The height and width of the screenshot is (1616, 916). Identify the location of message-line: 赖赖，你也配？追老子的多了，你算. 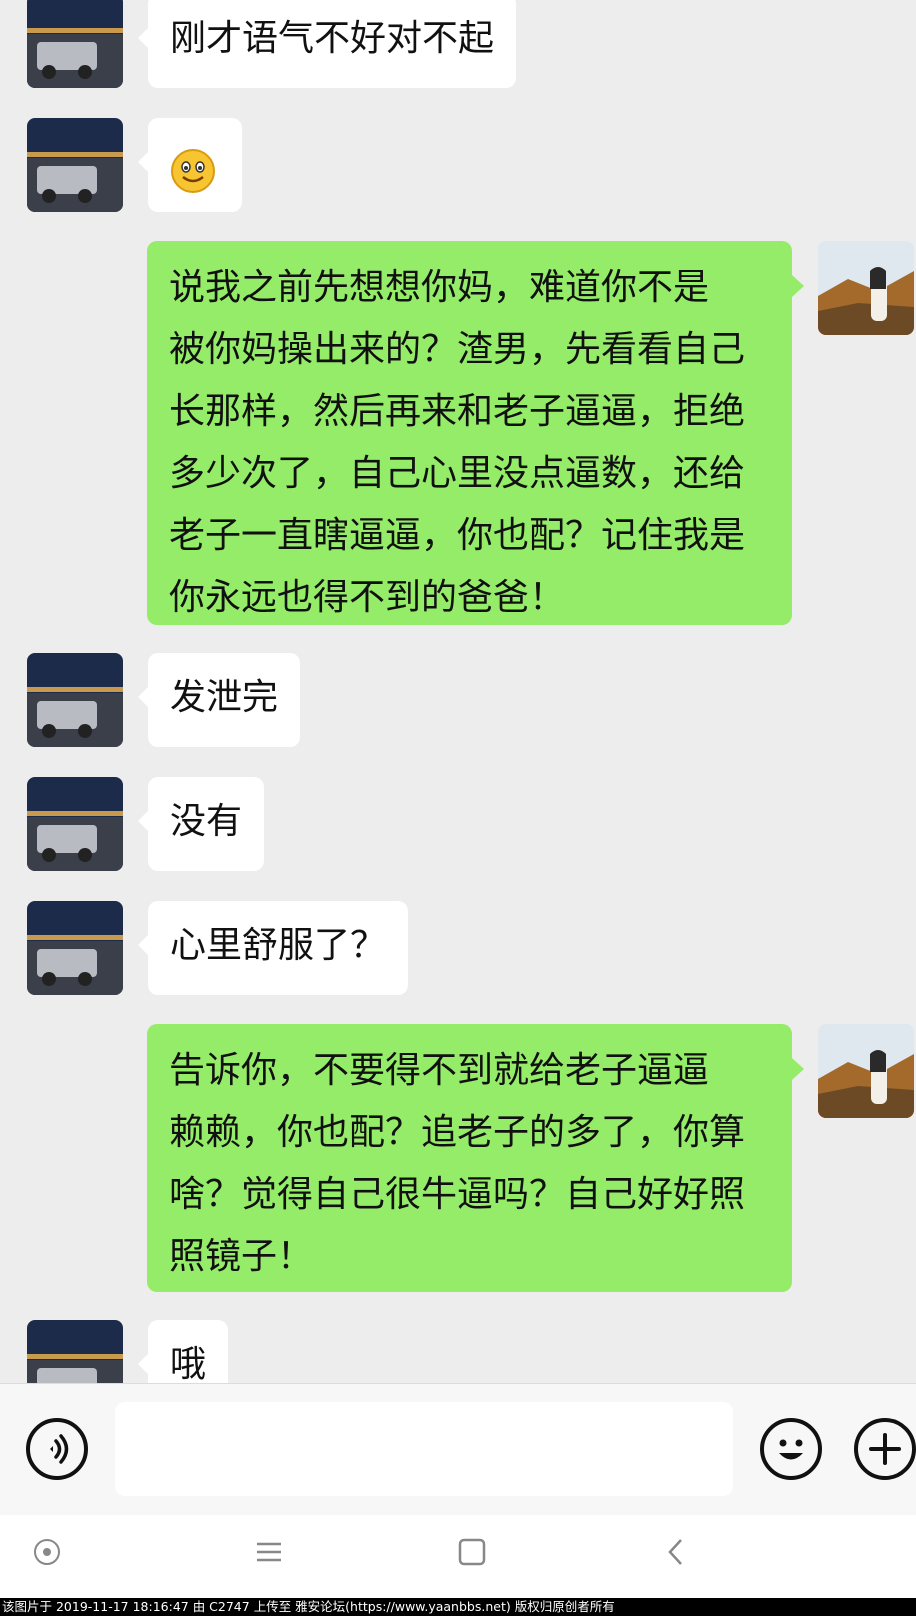
(457, 1132).